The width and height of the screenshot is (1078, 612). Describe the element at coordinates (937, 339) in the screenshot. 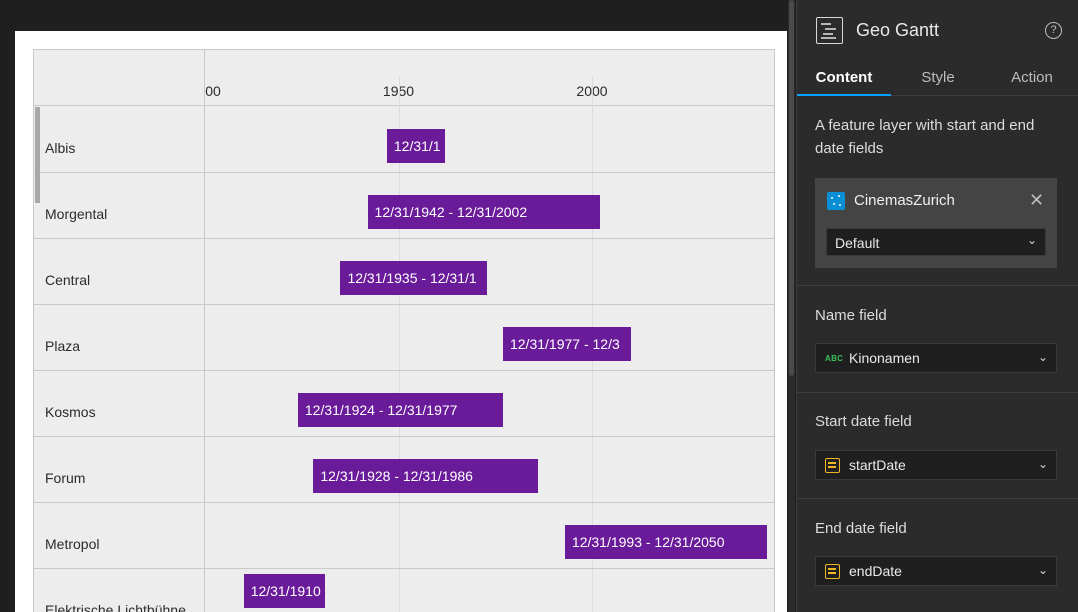

I see `name-field-section: Name field ABC Kinonamen ⌄` at that location.